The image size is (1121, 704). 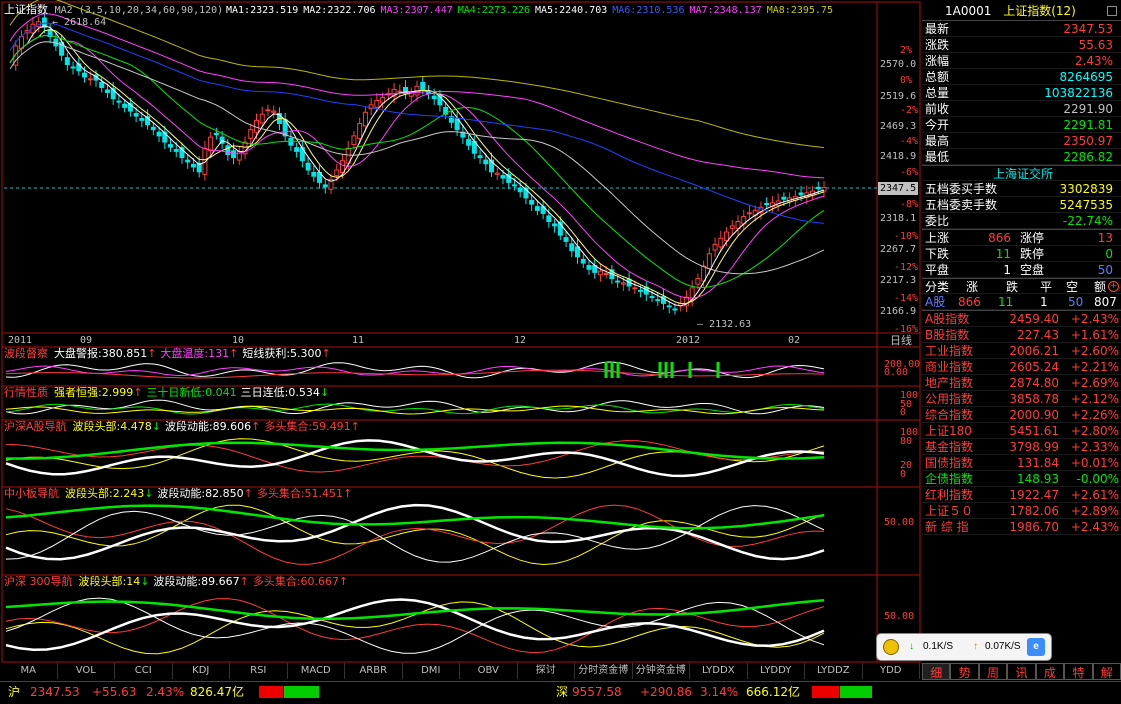 I want to click on class-header-cell: 涨, so click(x=972, y=287).